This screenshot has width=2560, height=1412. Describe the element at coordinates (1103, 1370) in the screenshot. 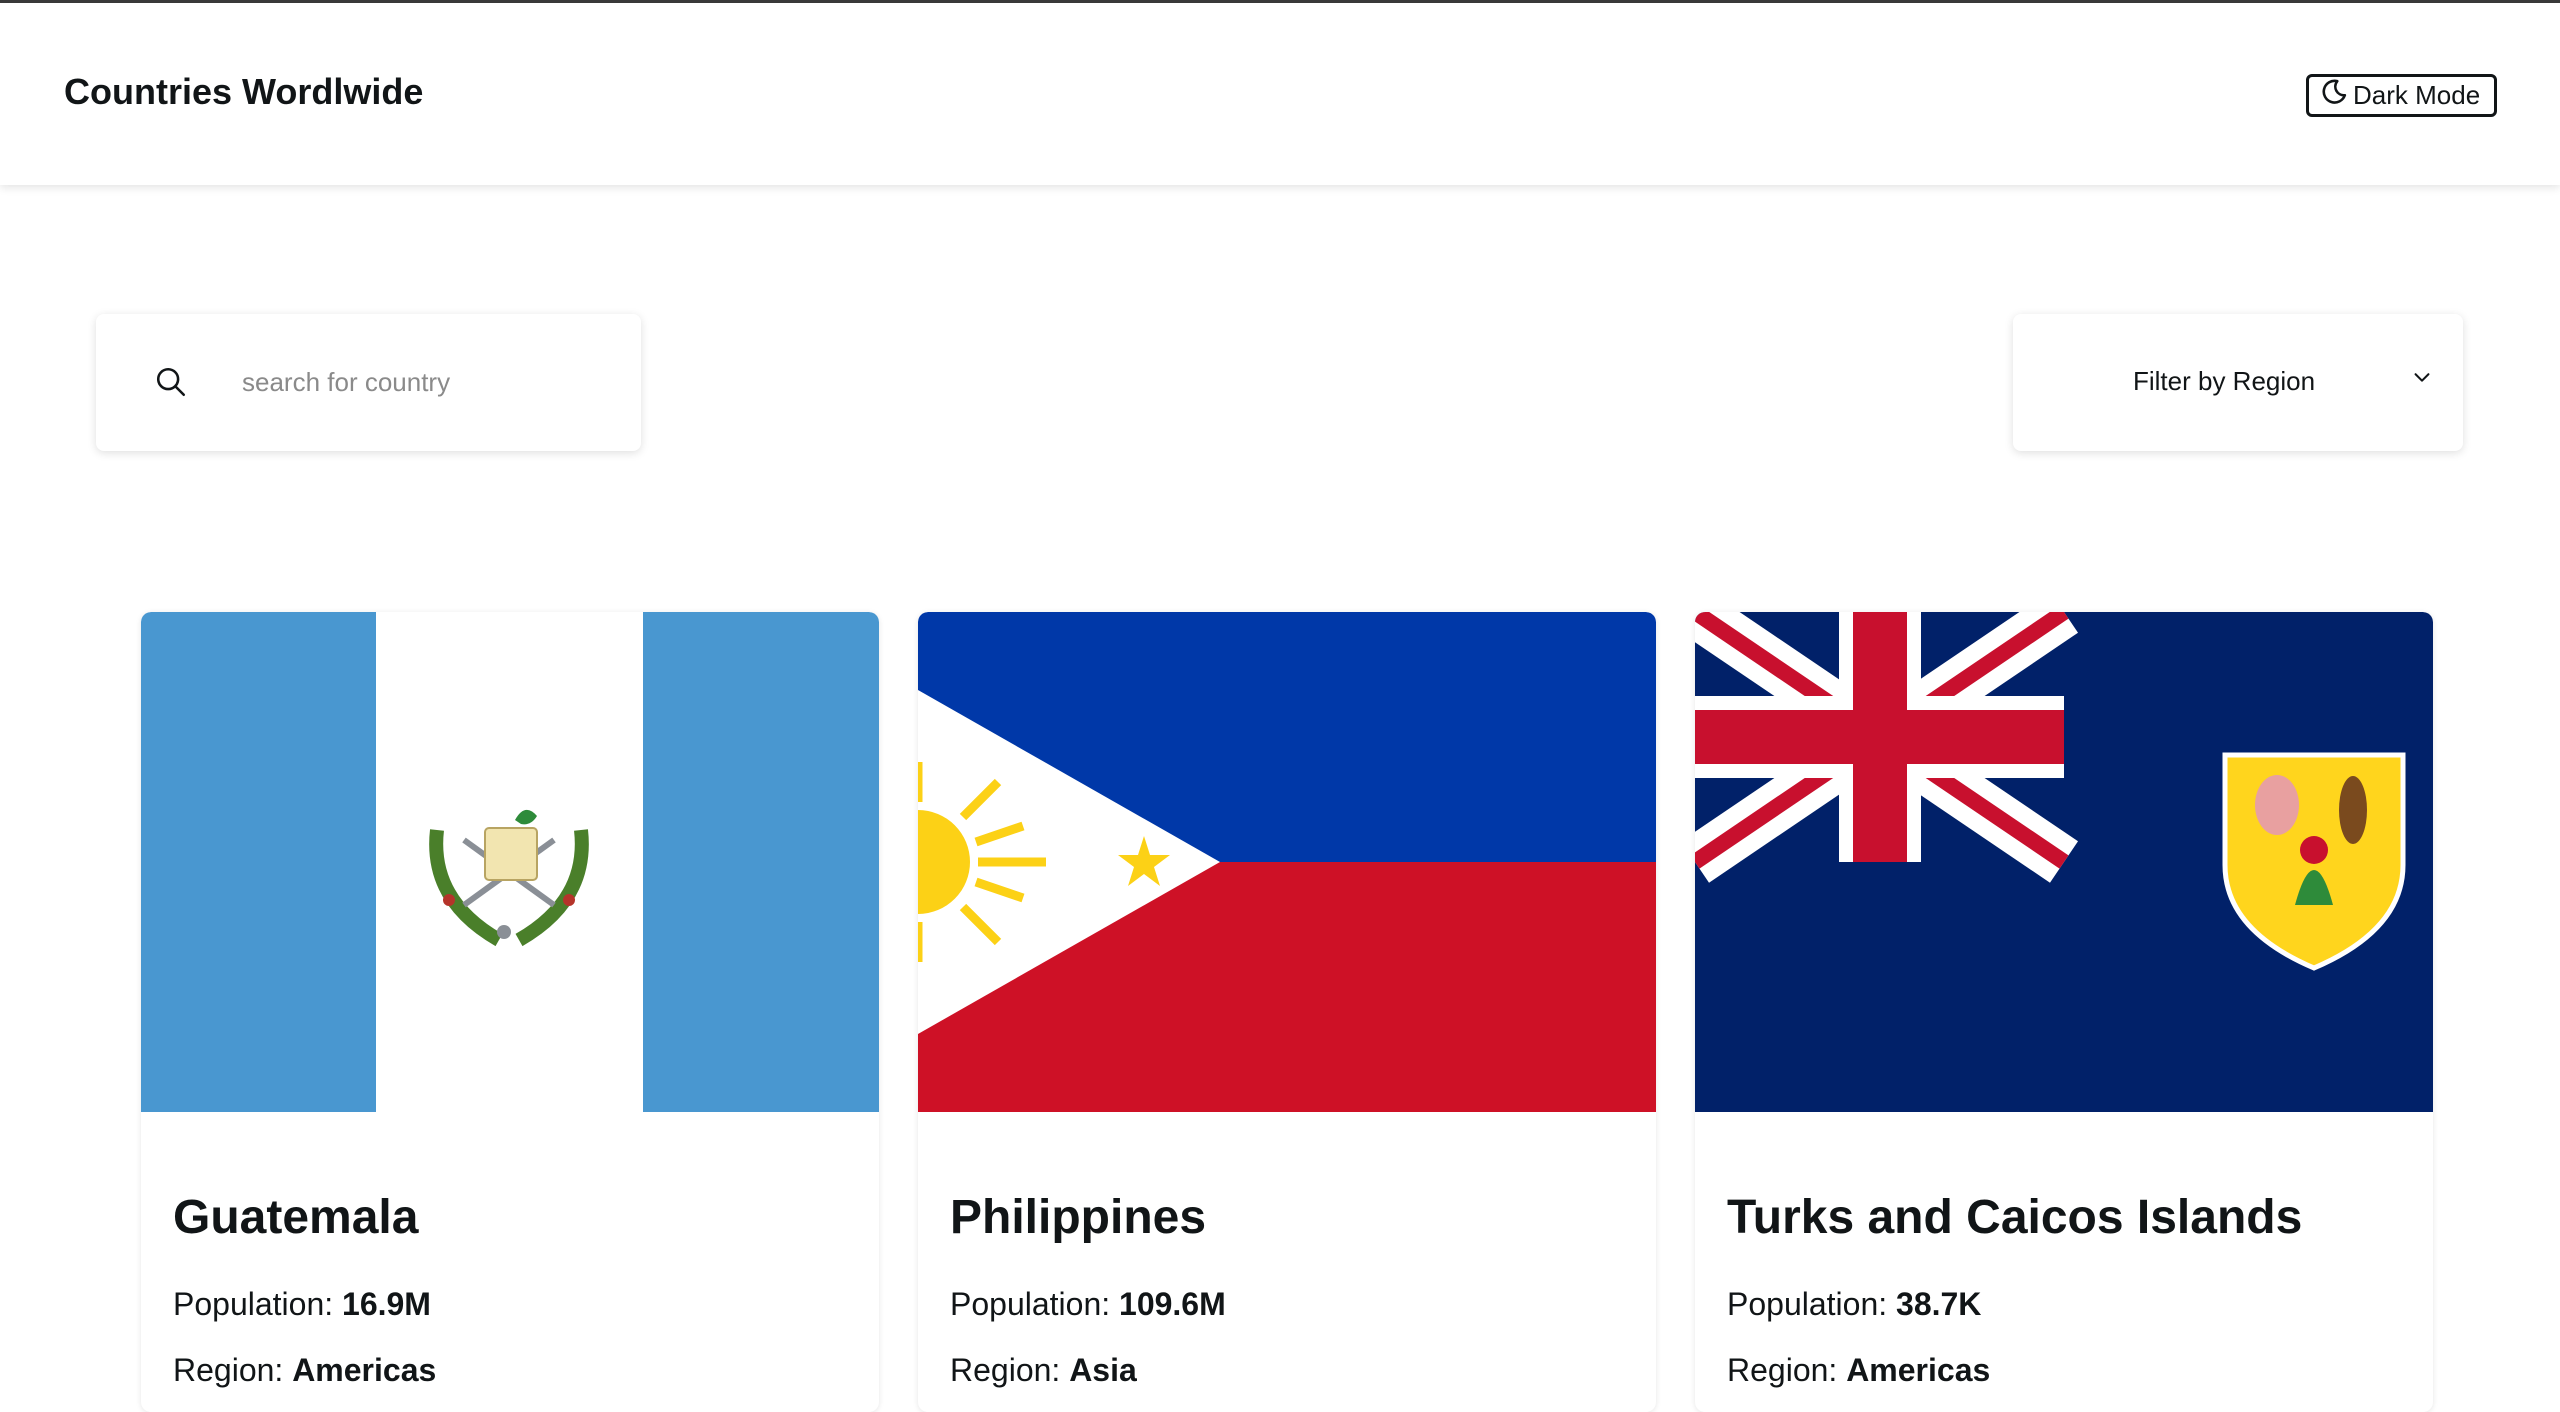

I see `region-value: Asia` at that location.